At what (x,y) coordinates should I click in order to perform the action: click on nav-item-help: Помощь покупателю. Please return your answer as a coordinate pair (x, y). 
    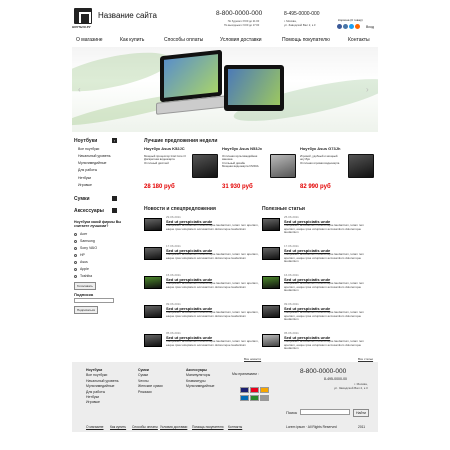
    Looking at the image, I should click on (306, 40).